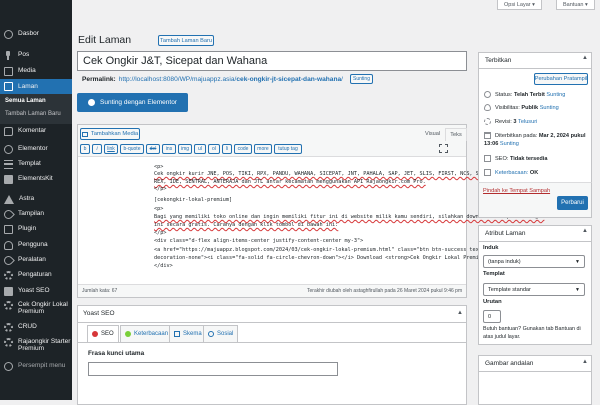 Image resolution: width=600 pixels, height=405 pixels. I want to click on qt-more: more, so click(263, 149).